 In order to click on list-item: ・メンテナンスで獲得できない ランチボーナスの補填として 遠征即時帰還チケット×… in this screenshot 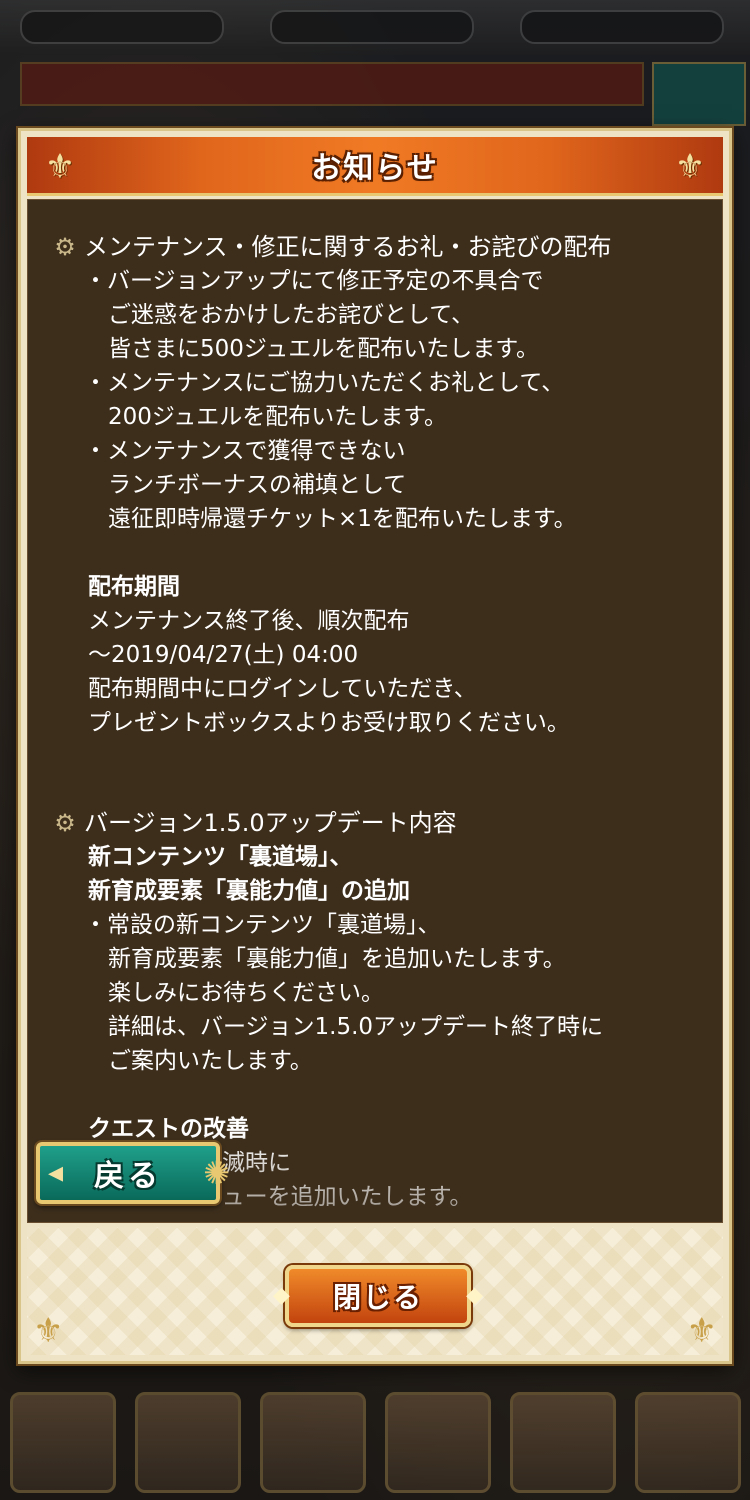, I will do `click(330, 485)`.